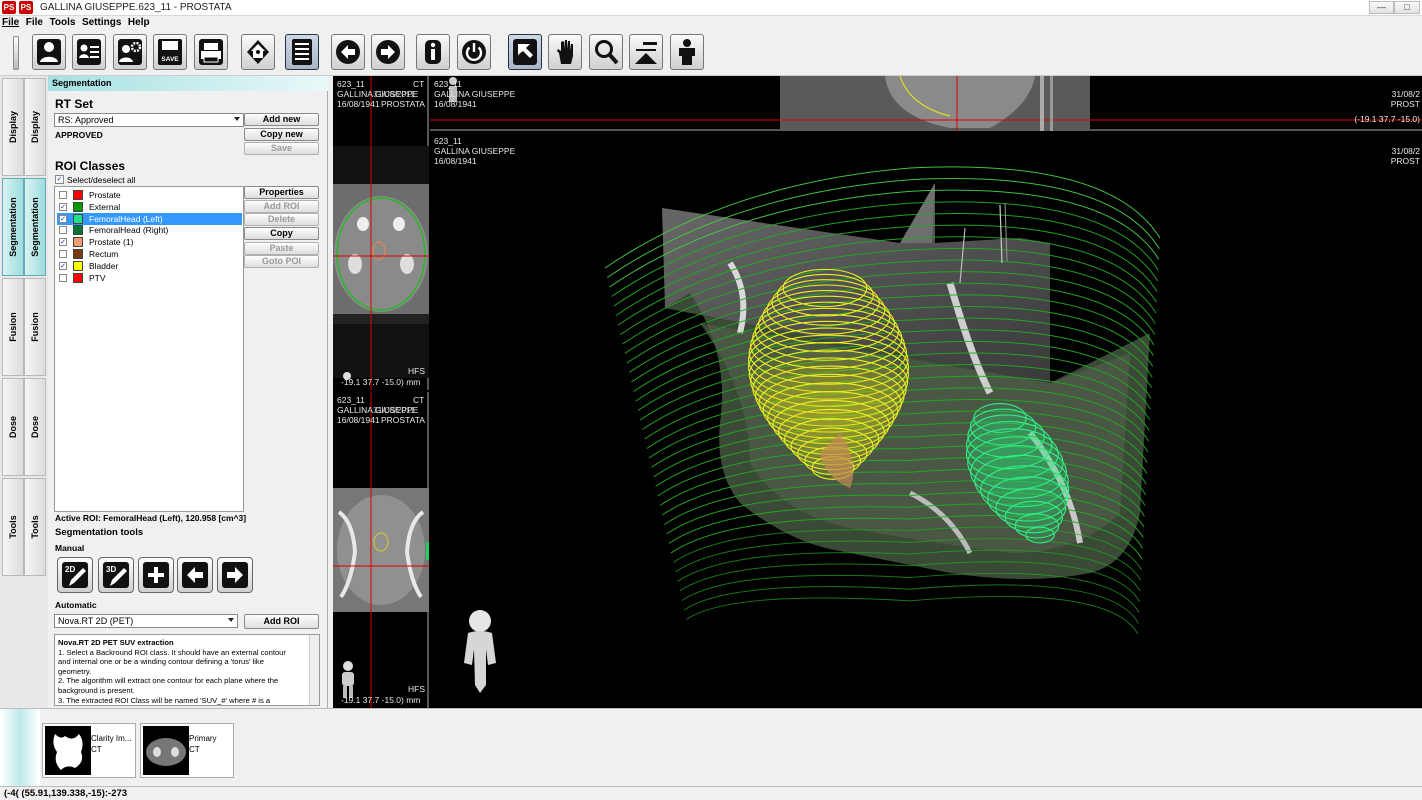 The height and width of the screenshot is (800, 1422). What do you see at coordinates (474, 52) in the screenshot?
I see `power-button` at bounding box center [474, 52].